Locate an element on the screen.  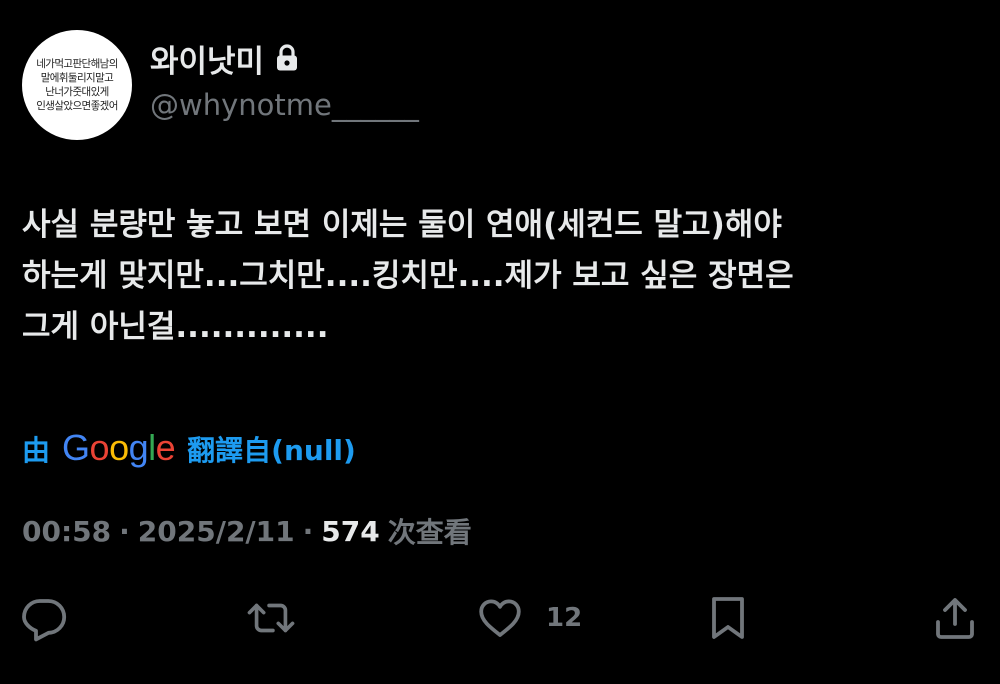
translate-by-label: 由 is located at coordinates (36, 450).